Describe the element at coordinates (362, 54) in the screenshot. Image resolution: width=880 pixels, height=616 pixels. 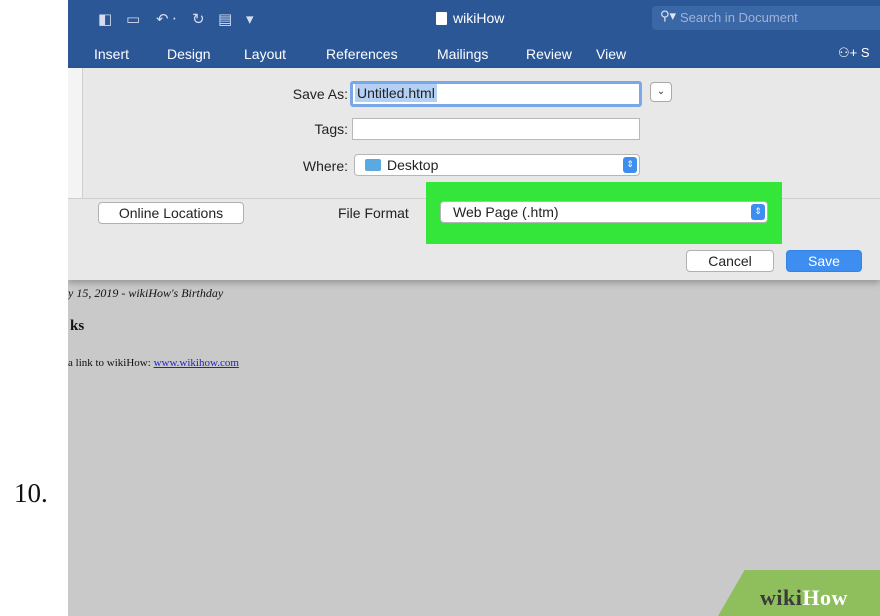
I see `tab-references: References` at that location.